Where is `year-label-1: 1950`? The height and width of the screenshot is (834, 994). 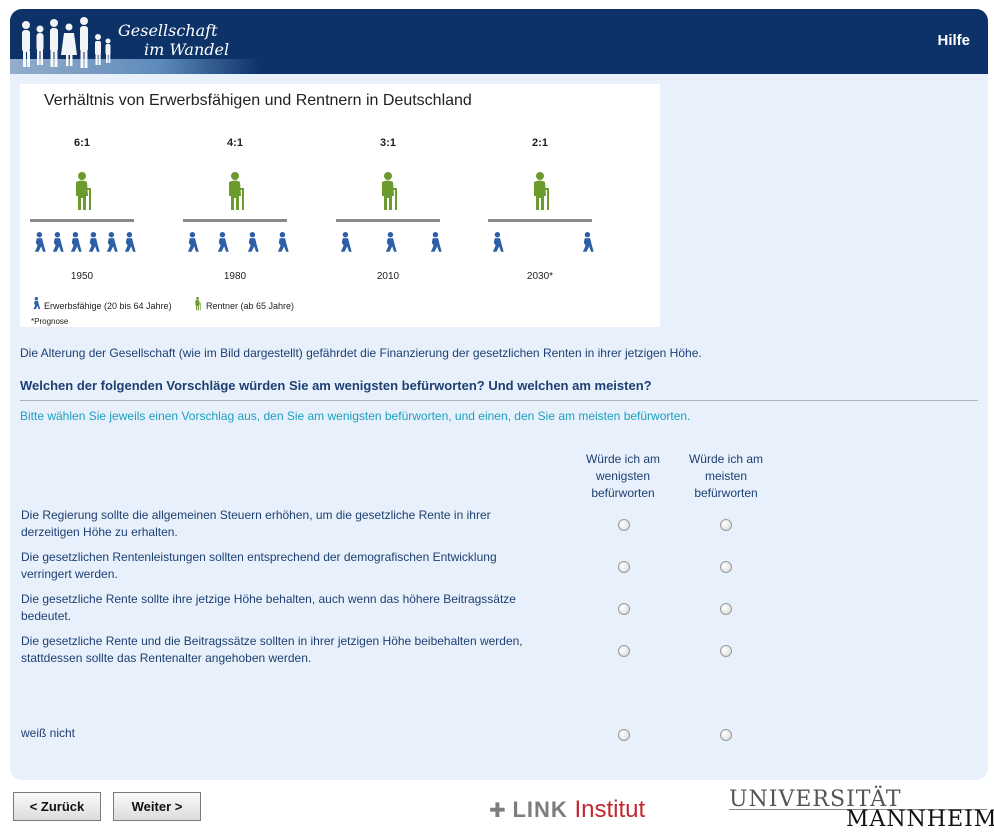
year-label-1: 1950 is located at coordinates (82, 276).